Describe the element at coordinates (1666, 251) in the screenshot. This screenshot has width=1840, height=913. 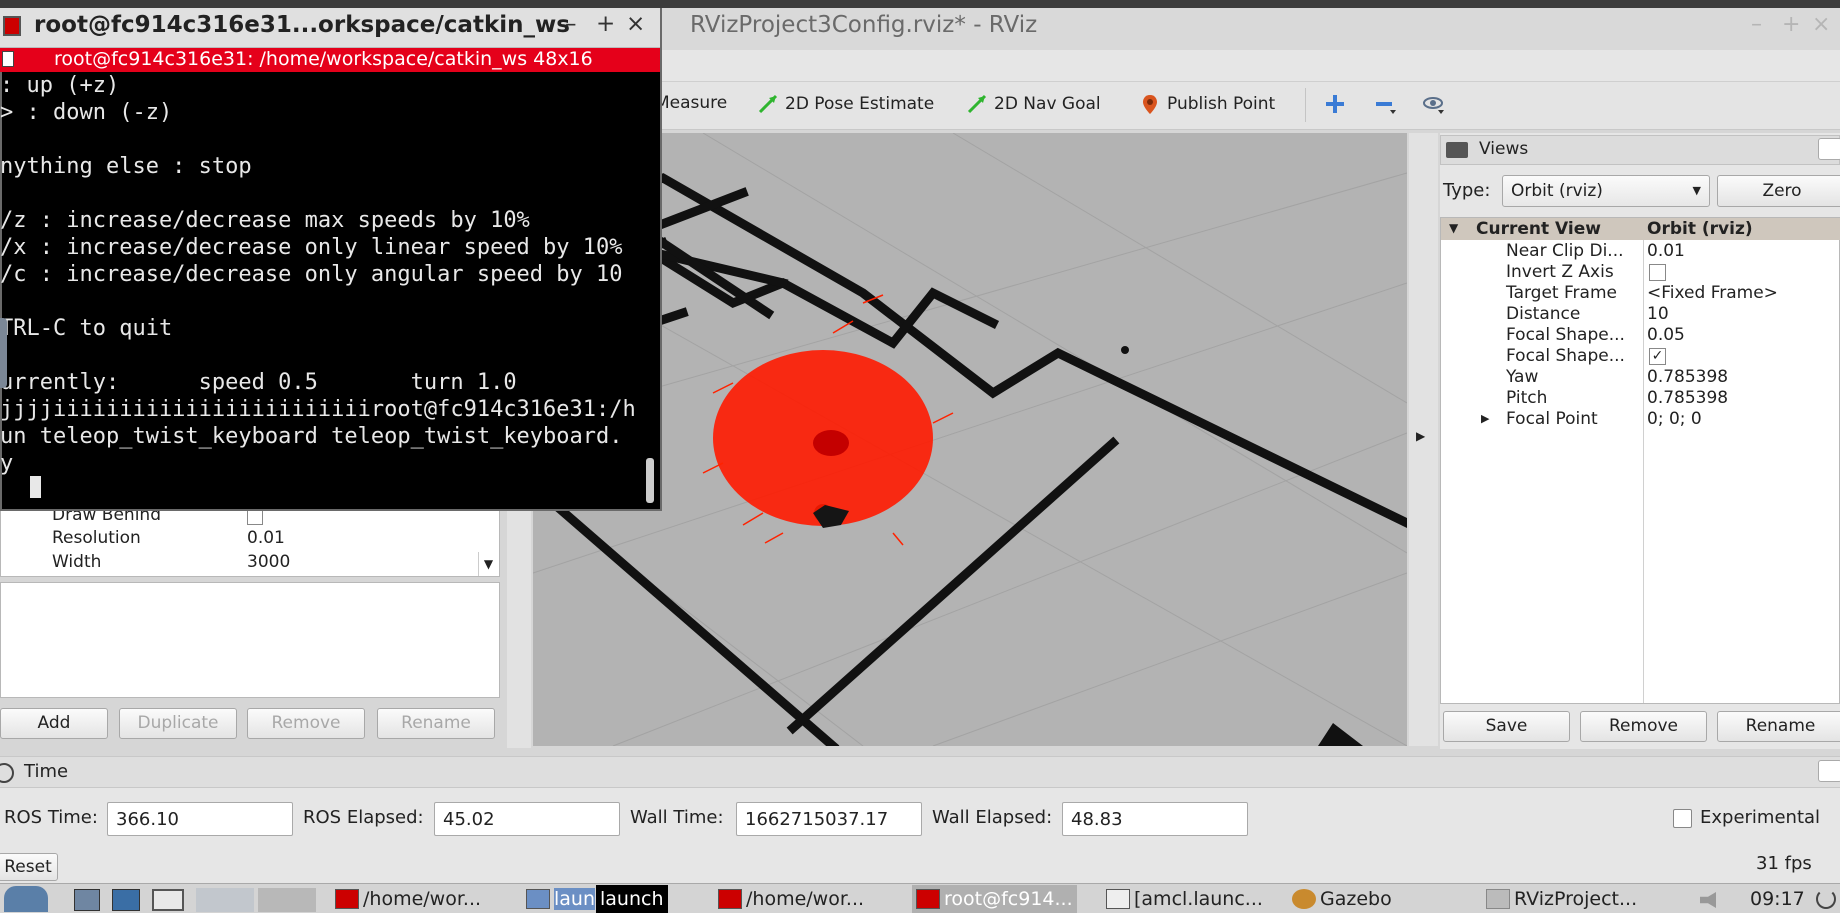
I see `near-clip-value: 0.01` at that location.